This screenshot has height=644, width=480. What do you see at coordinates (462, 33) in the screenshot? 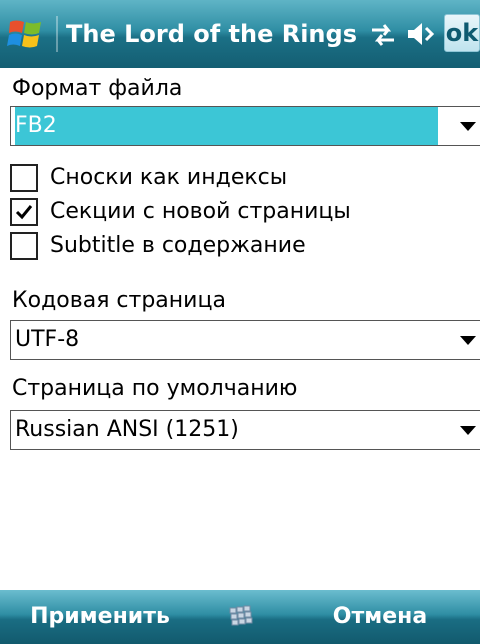
I see `ok-button: ok` at bounding box center [462, 33].